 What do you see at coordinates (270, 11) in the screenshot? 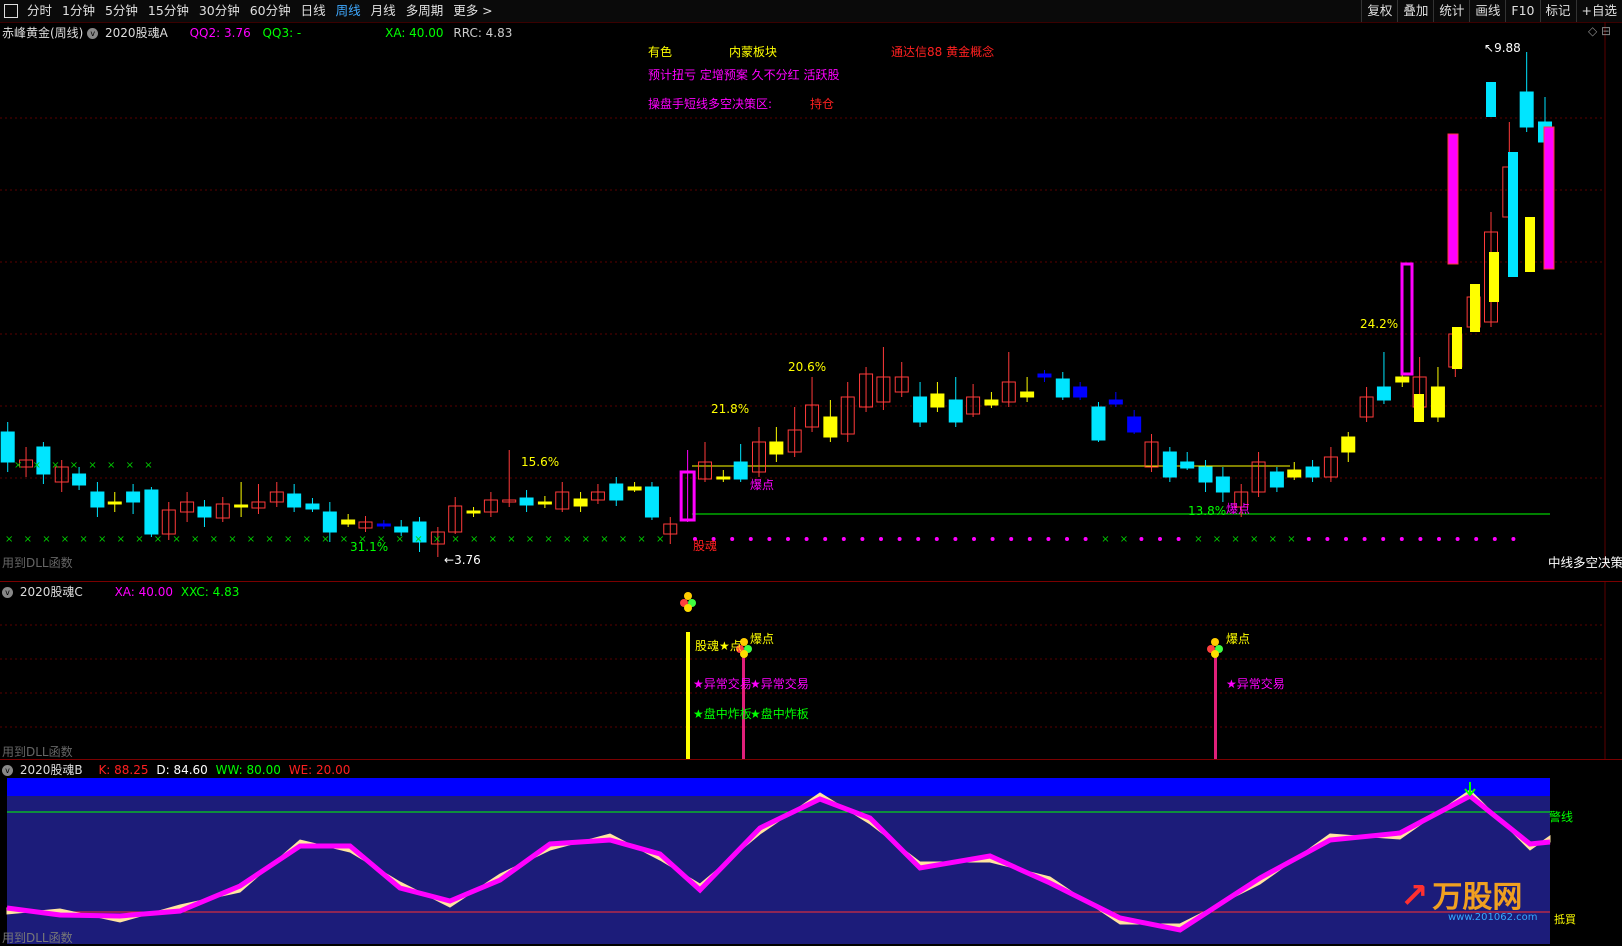
I see `period-tab-5: 60分钟` at bounding box center [270, 11].